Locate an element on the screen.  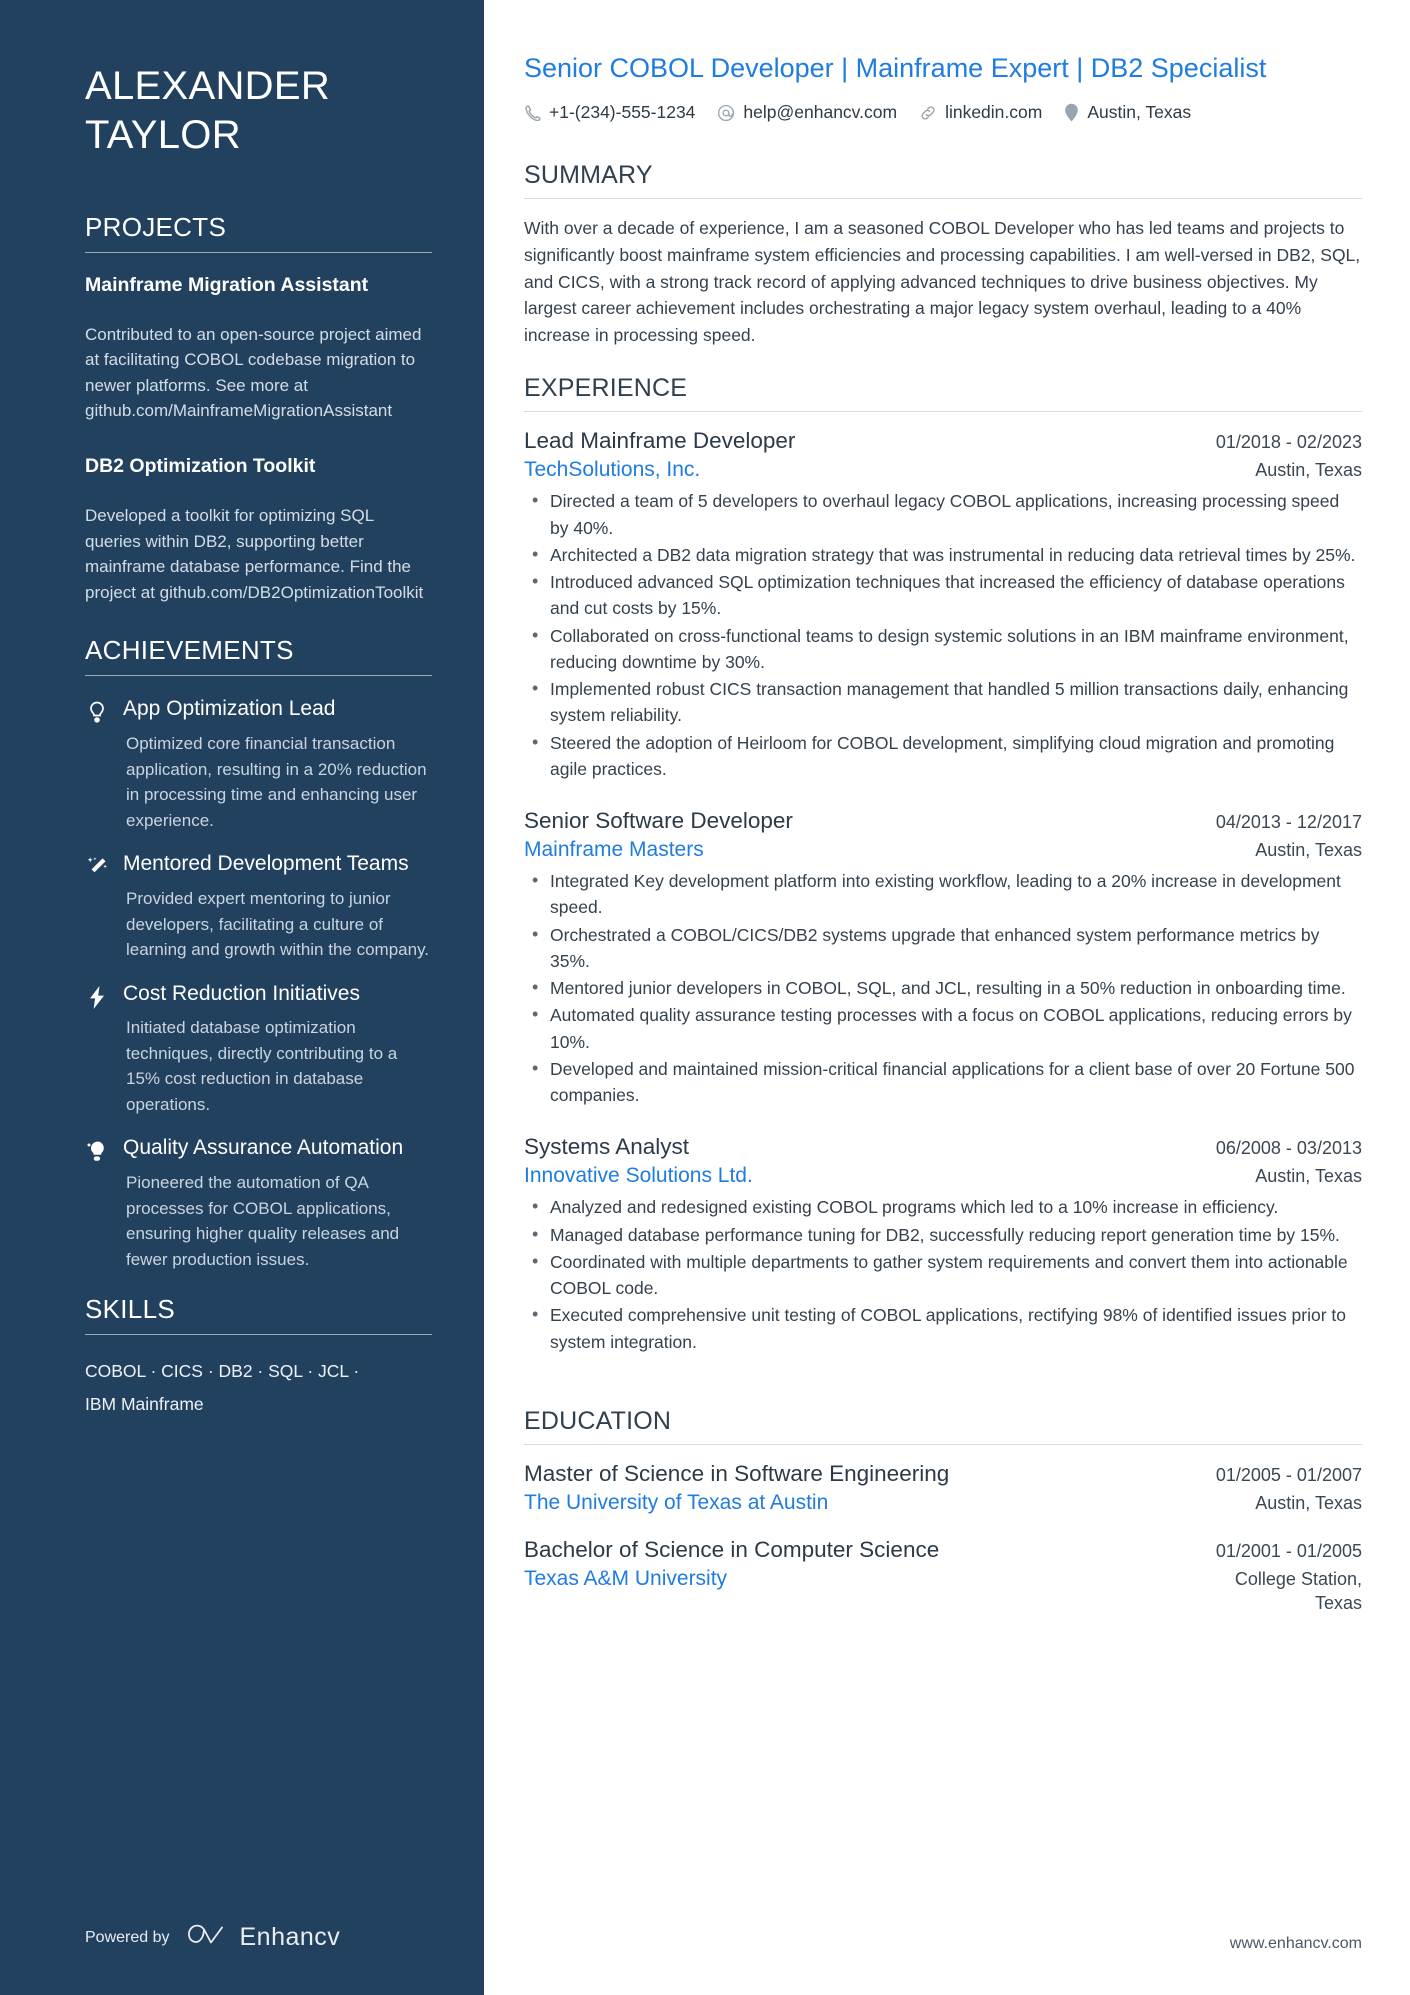
contact-phone: +1-(234)-555-1234 is located at coordinates (609, 112).